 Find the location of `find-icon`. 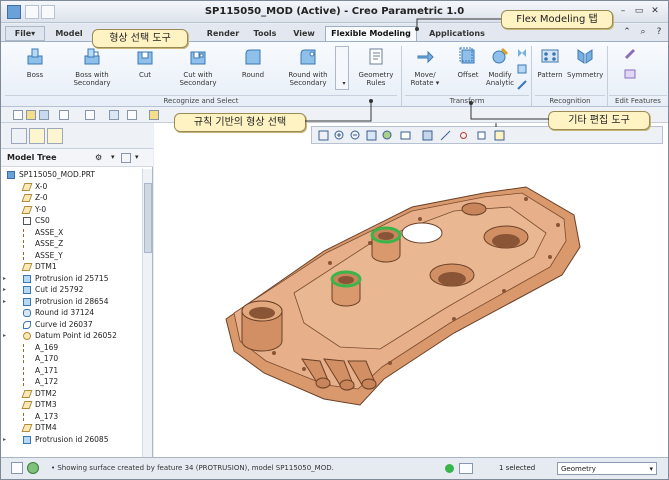

find-icon is located at coordinates (466, 468).